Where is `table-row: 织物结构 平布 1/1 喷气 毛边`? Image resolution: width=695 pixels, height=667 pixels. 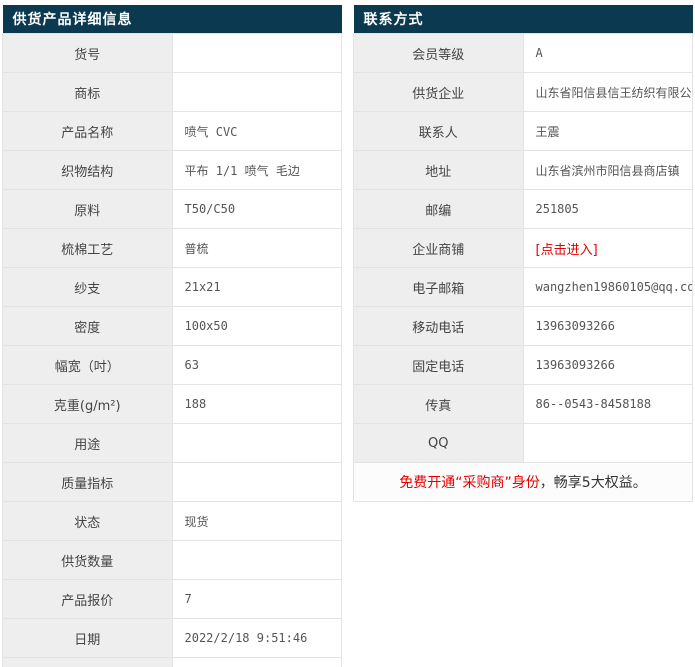
table-row: 织物结构 平布 1/1 喷气 毛边 is located at coordinates (172, 170).